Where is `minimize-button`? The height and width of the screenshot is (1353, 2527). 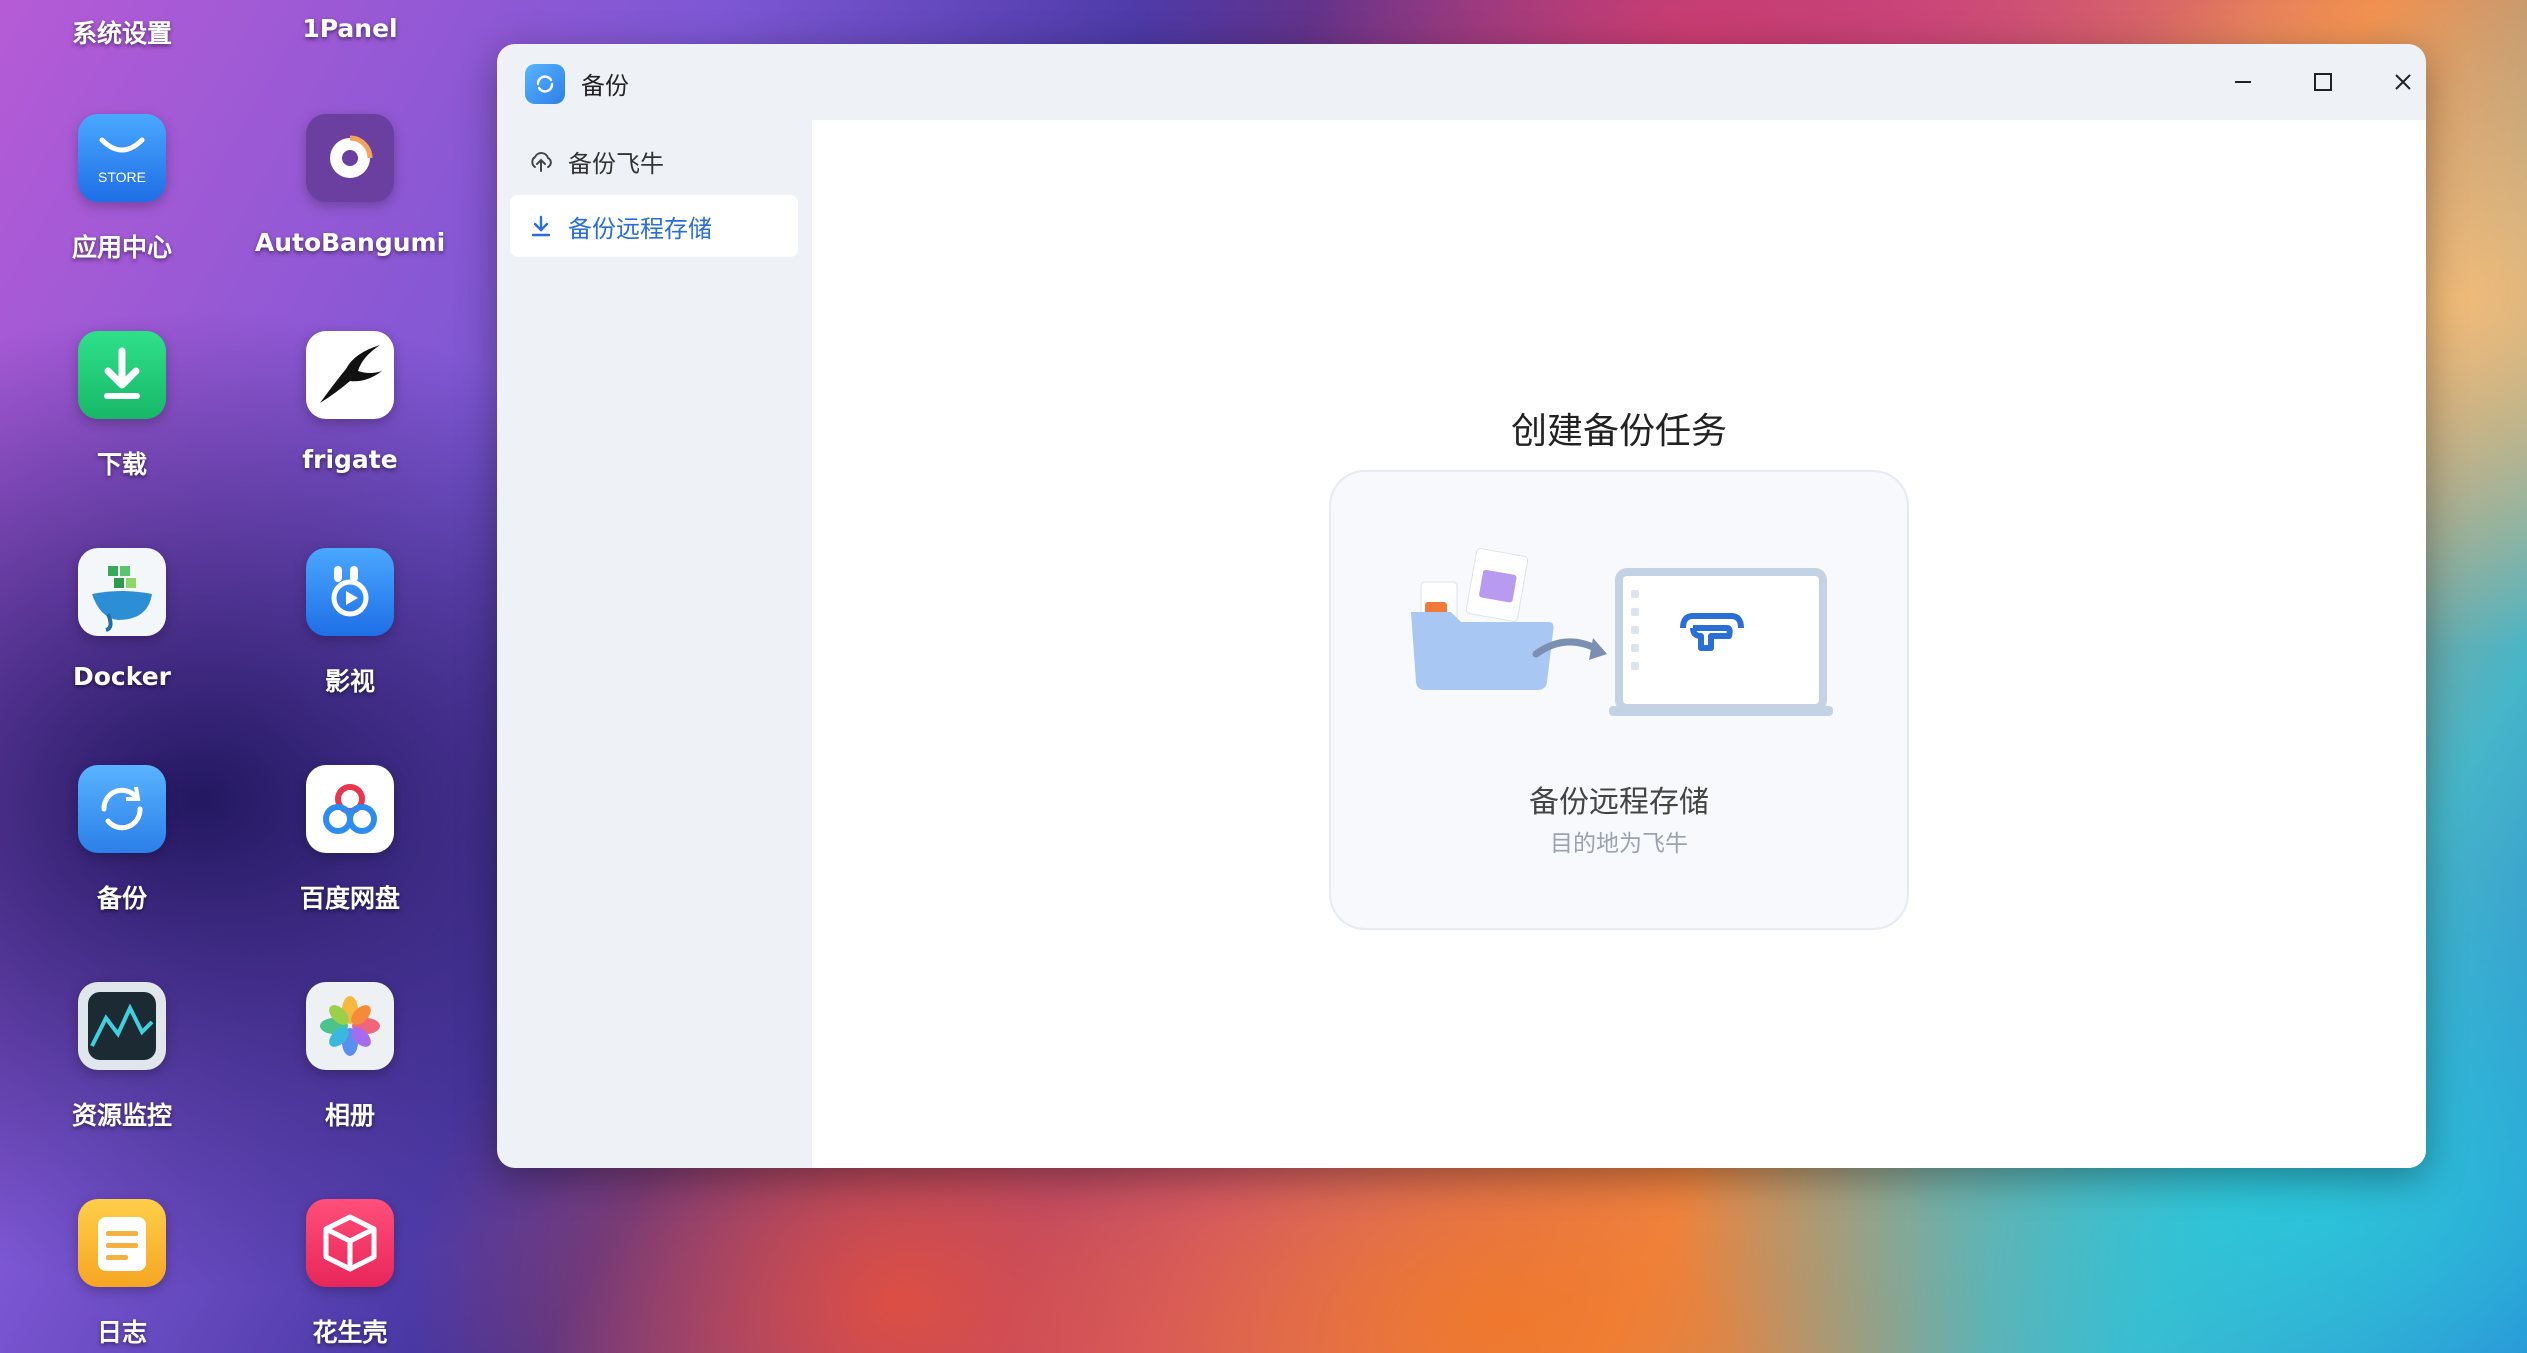 minimize-button is located at coordinates (2243, 82).